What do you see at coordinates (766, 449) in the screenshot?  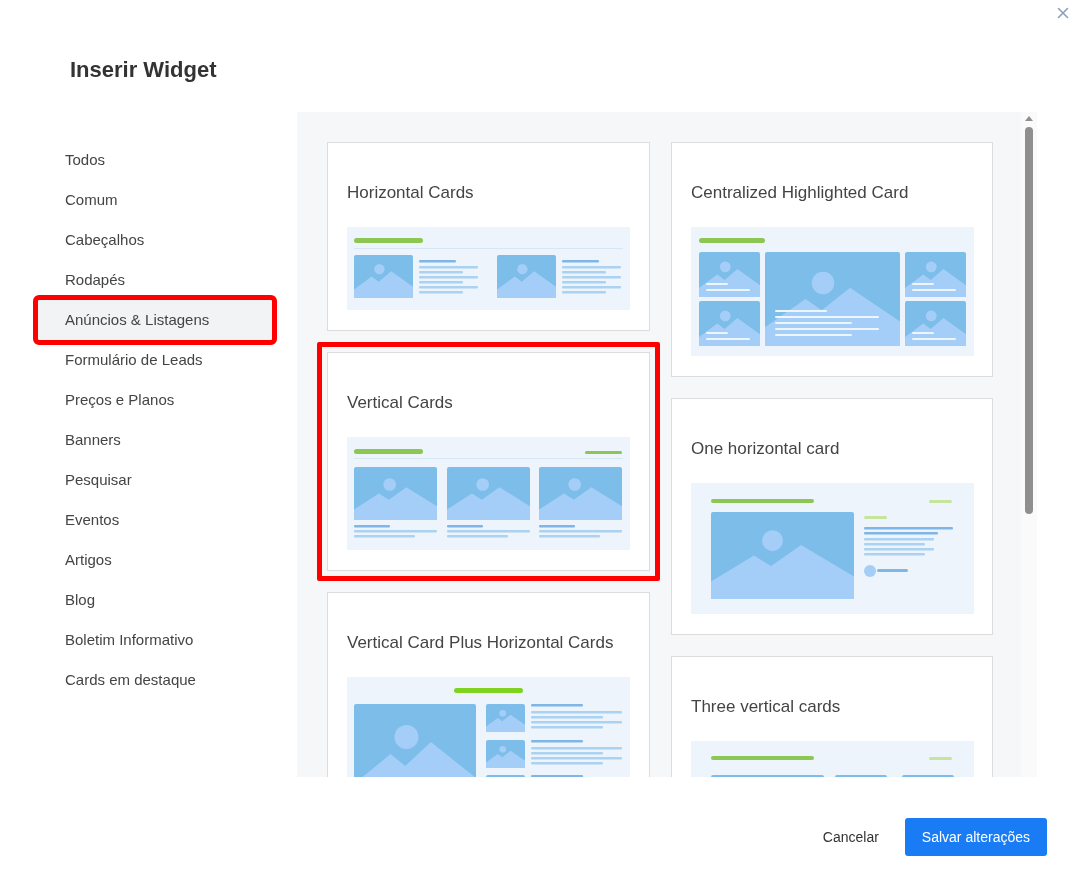 I see `card-title: One horizontal card` at bounding box center [766, 449].